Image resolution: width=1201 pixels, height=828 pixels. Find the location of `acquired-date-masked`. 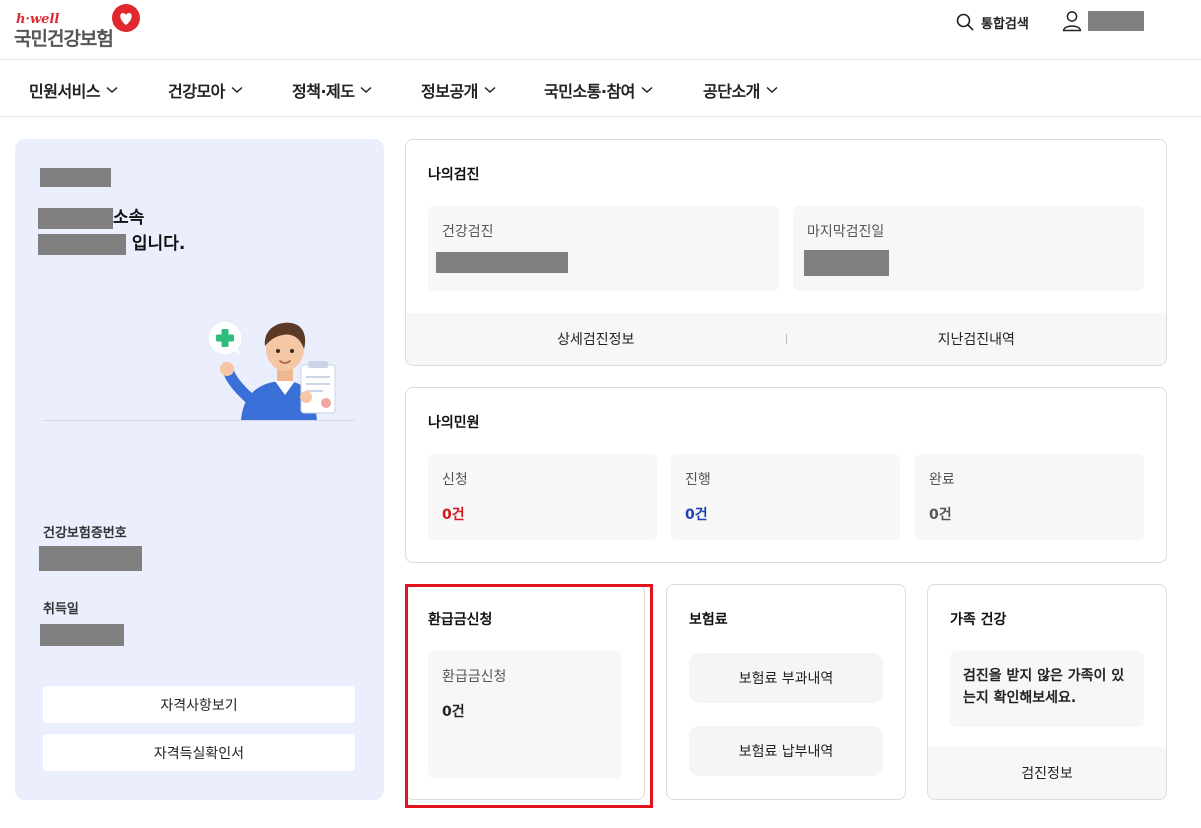

acquired-date-masked is located at coordinates (82, 635).